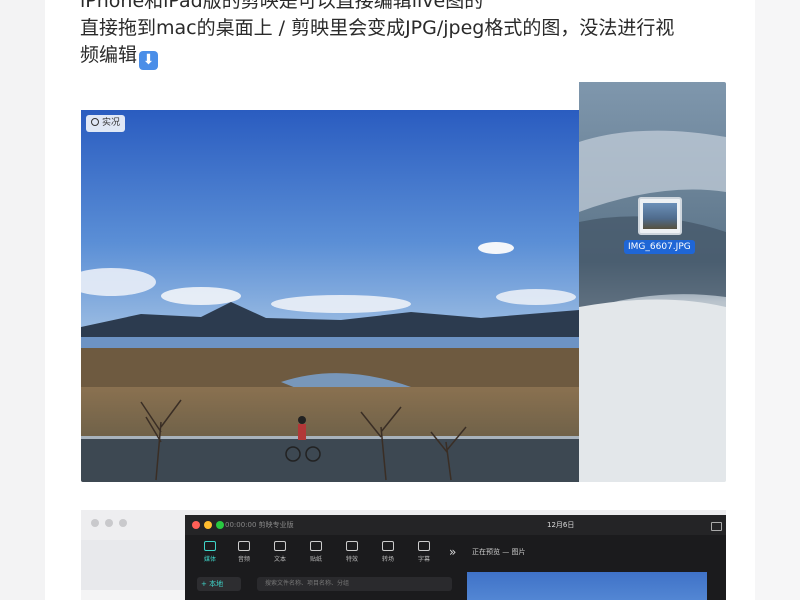  I want to click on preview-image, so click(587, 586).